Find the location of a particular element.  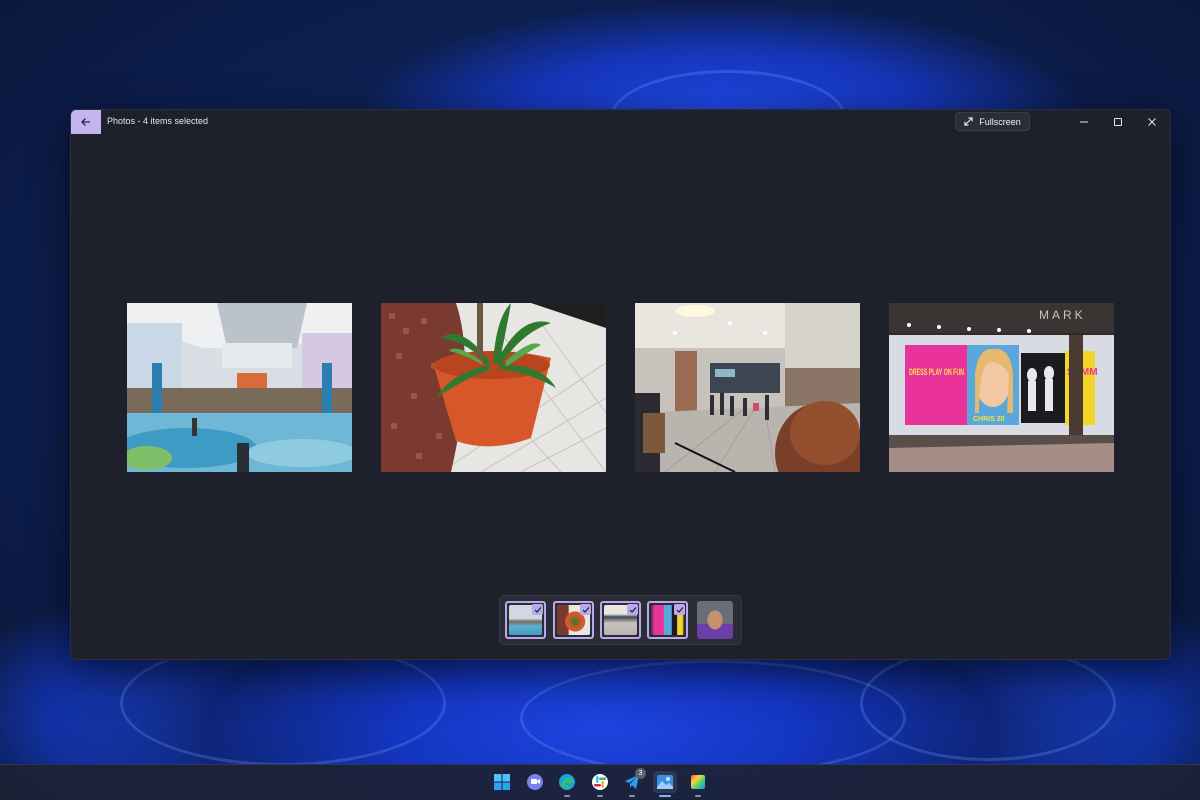

fullscreen-button: Fullscreen is located at coordinates (992, 121).